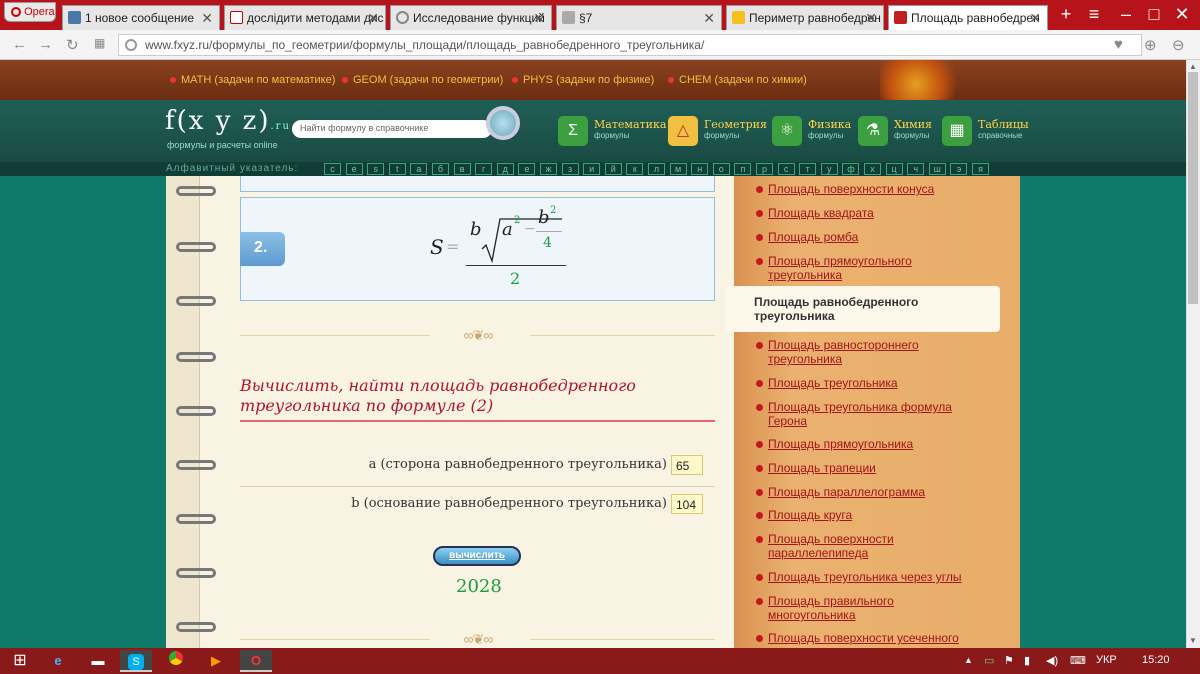  What do you see at coordinates (176, 661) in the screenshot?
I see `chrome-icon` at bounding box center [176, 661].